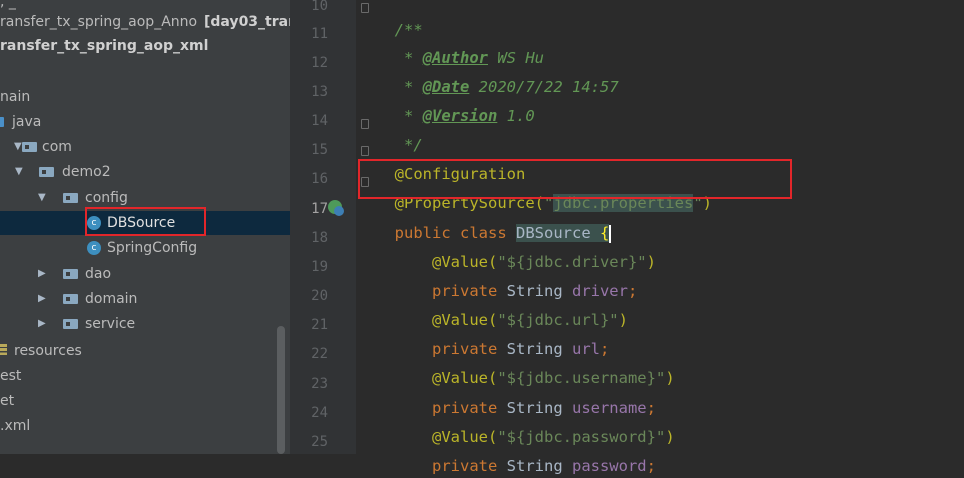  What do you see at coordinates (104, 46) in the screenshot?
I see `tree-item-label: ransfer_tx_spring_aop_xml` at bounding box center [104, 46].